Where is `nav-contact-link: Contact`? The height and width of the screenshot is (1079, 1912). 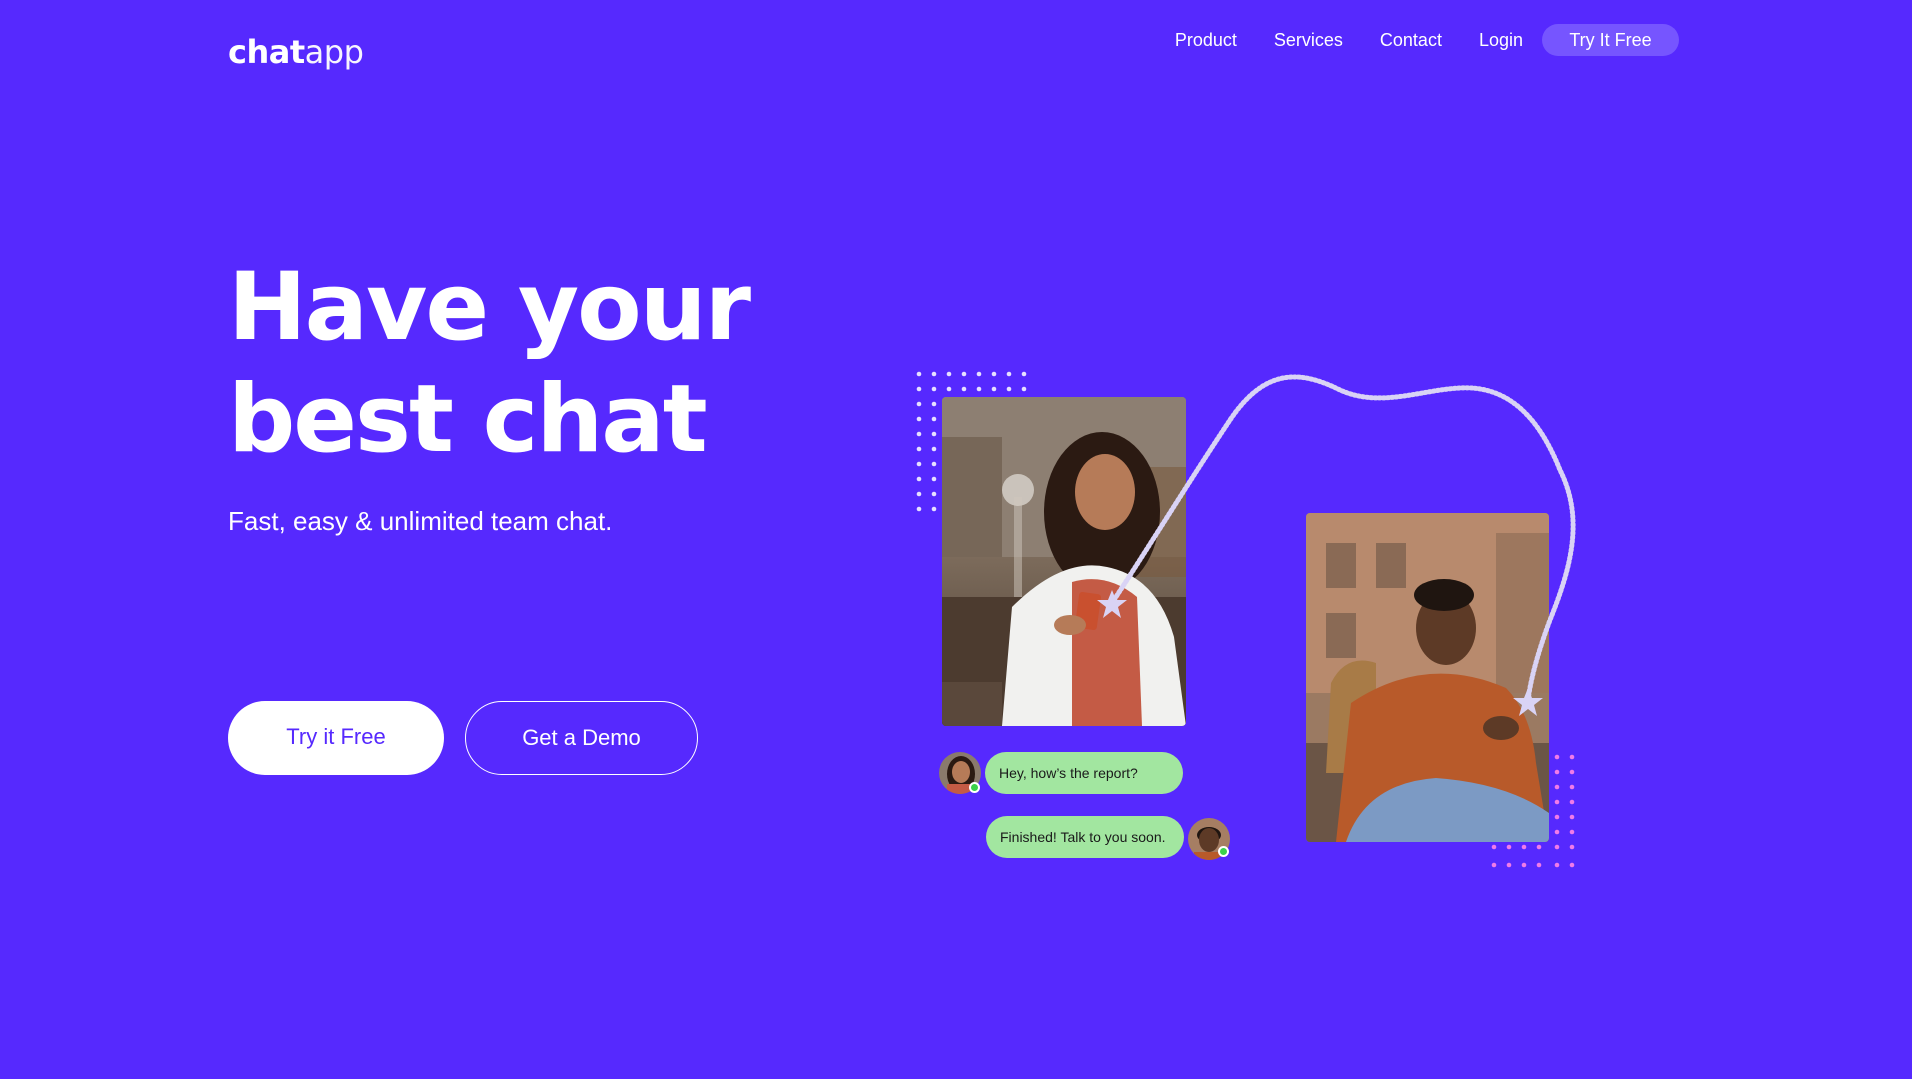
nav-contact-link: Contact is located at coordinates (1411, 40).